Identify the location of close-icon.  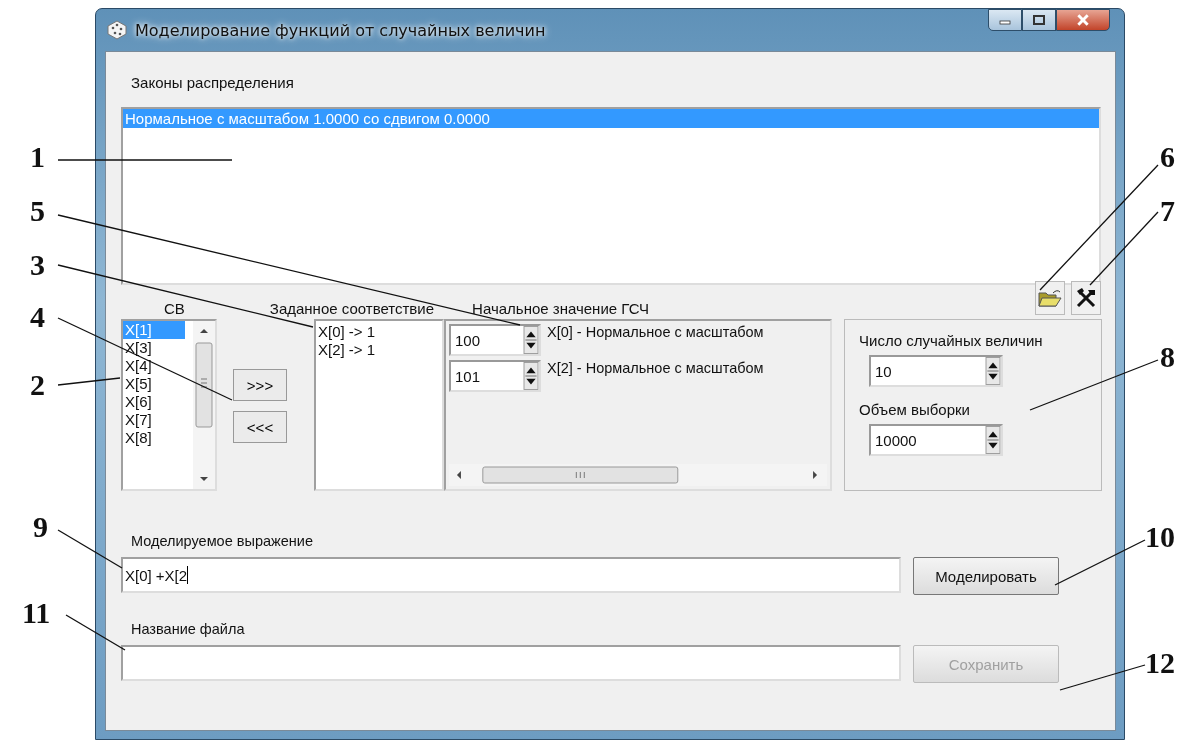
(1083, 20).